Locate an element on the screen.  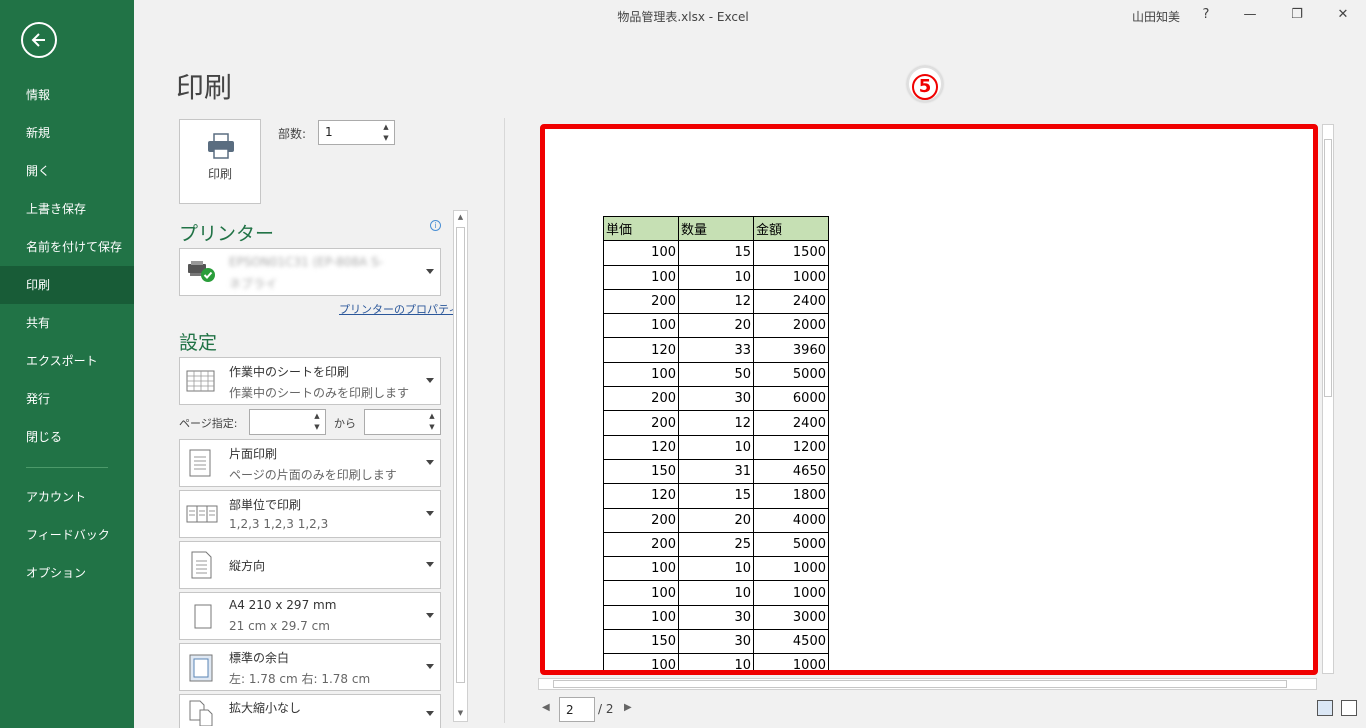
pages-to-label: から is located at coordinates (345, 423).